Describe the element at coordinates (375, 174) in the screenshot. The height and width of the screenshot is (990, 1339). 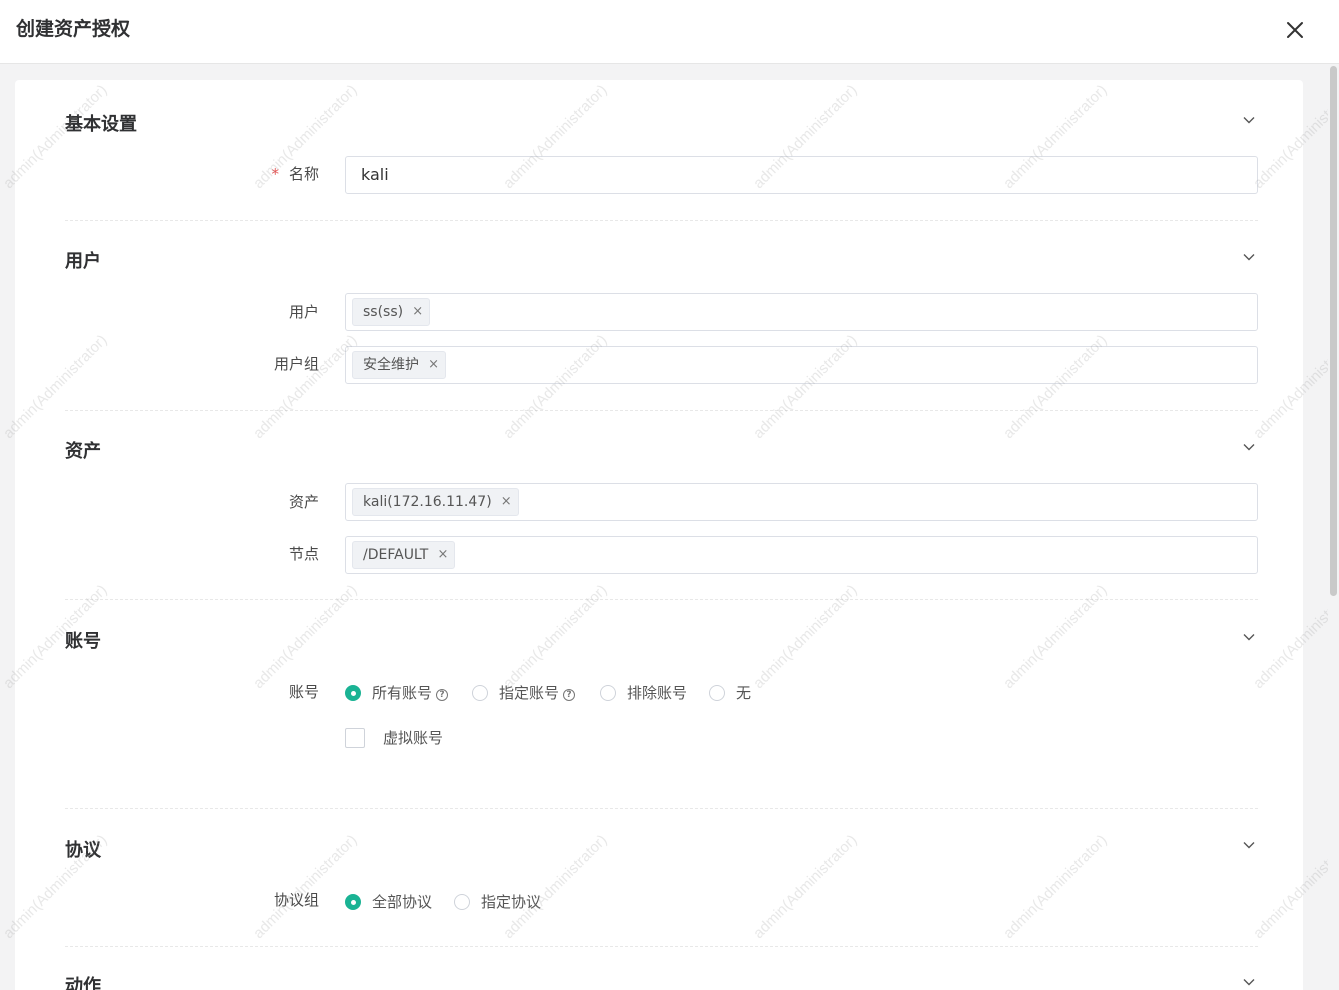
I see `name-input-value: kali` at that location.